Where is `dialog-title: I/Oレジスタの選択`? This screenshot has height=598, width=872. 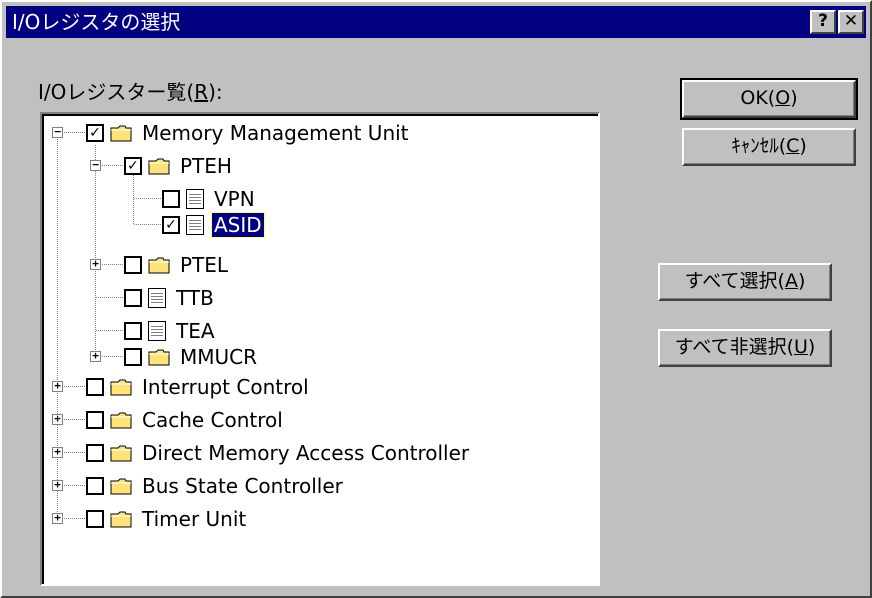 dialog-title: I/Oレジスタの選択 is located at coordinates (96, 22).